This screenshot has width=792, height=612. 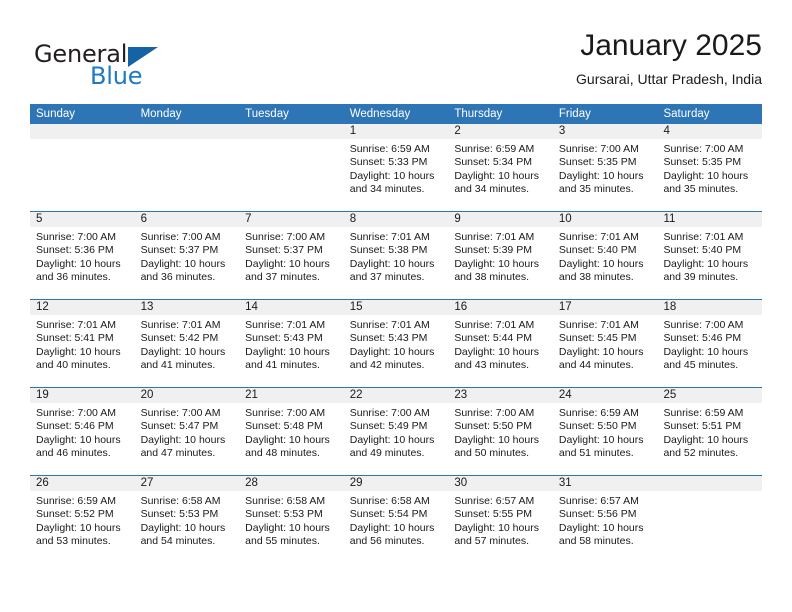 I want to click on day-daylight-line2-text: and 52 minutes., so click(x=701, y=453).